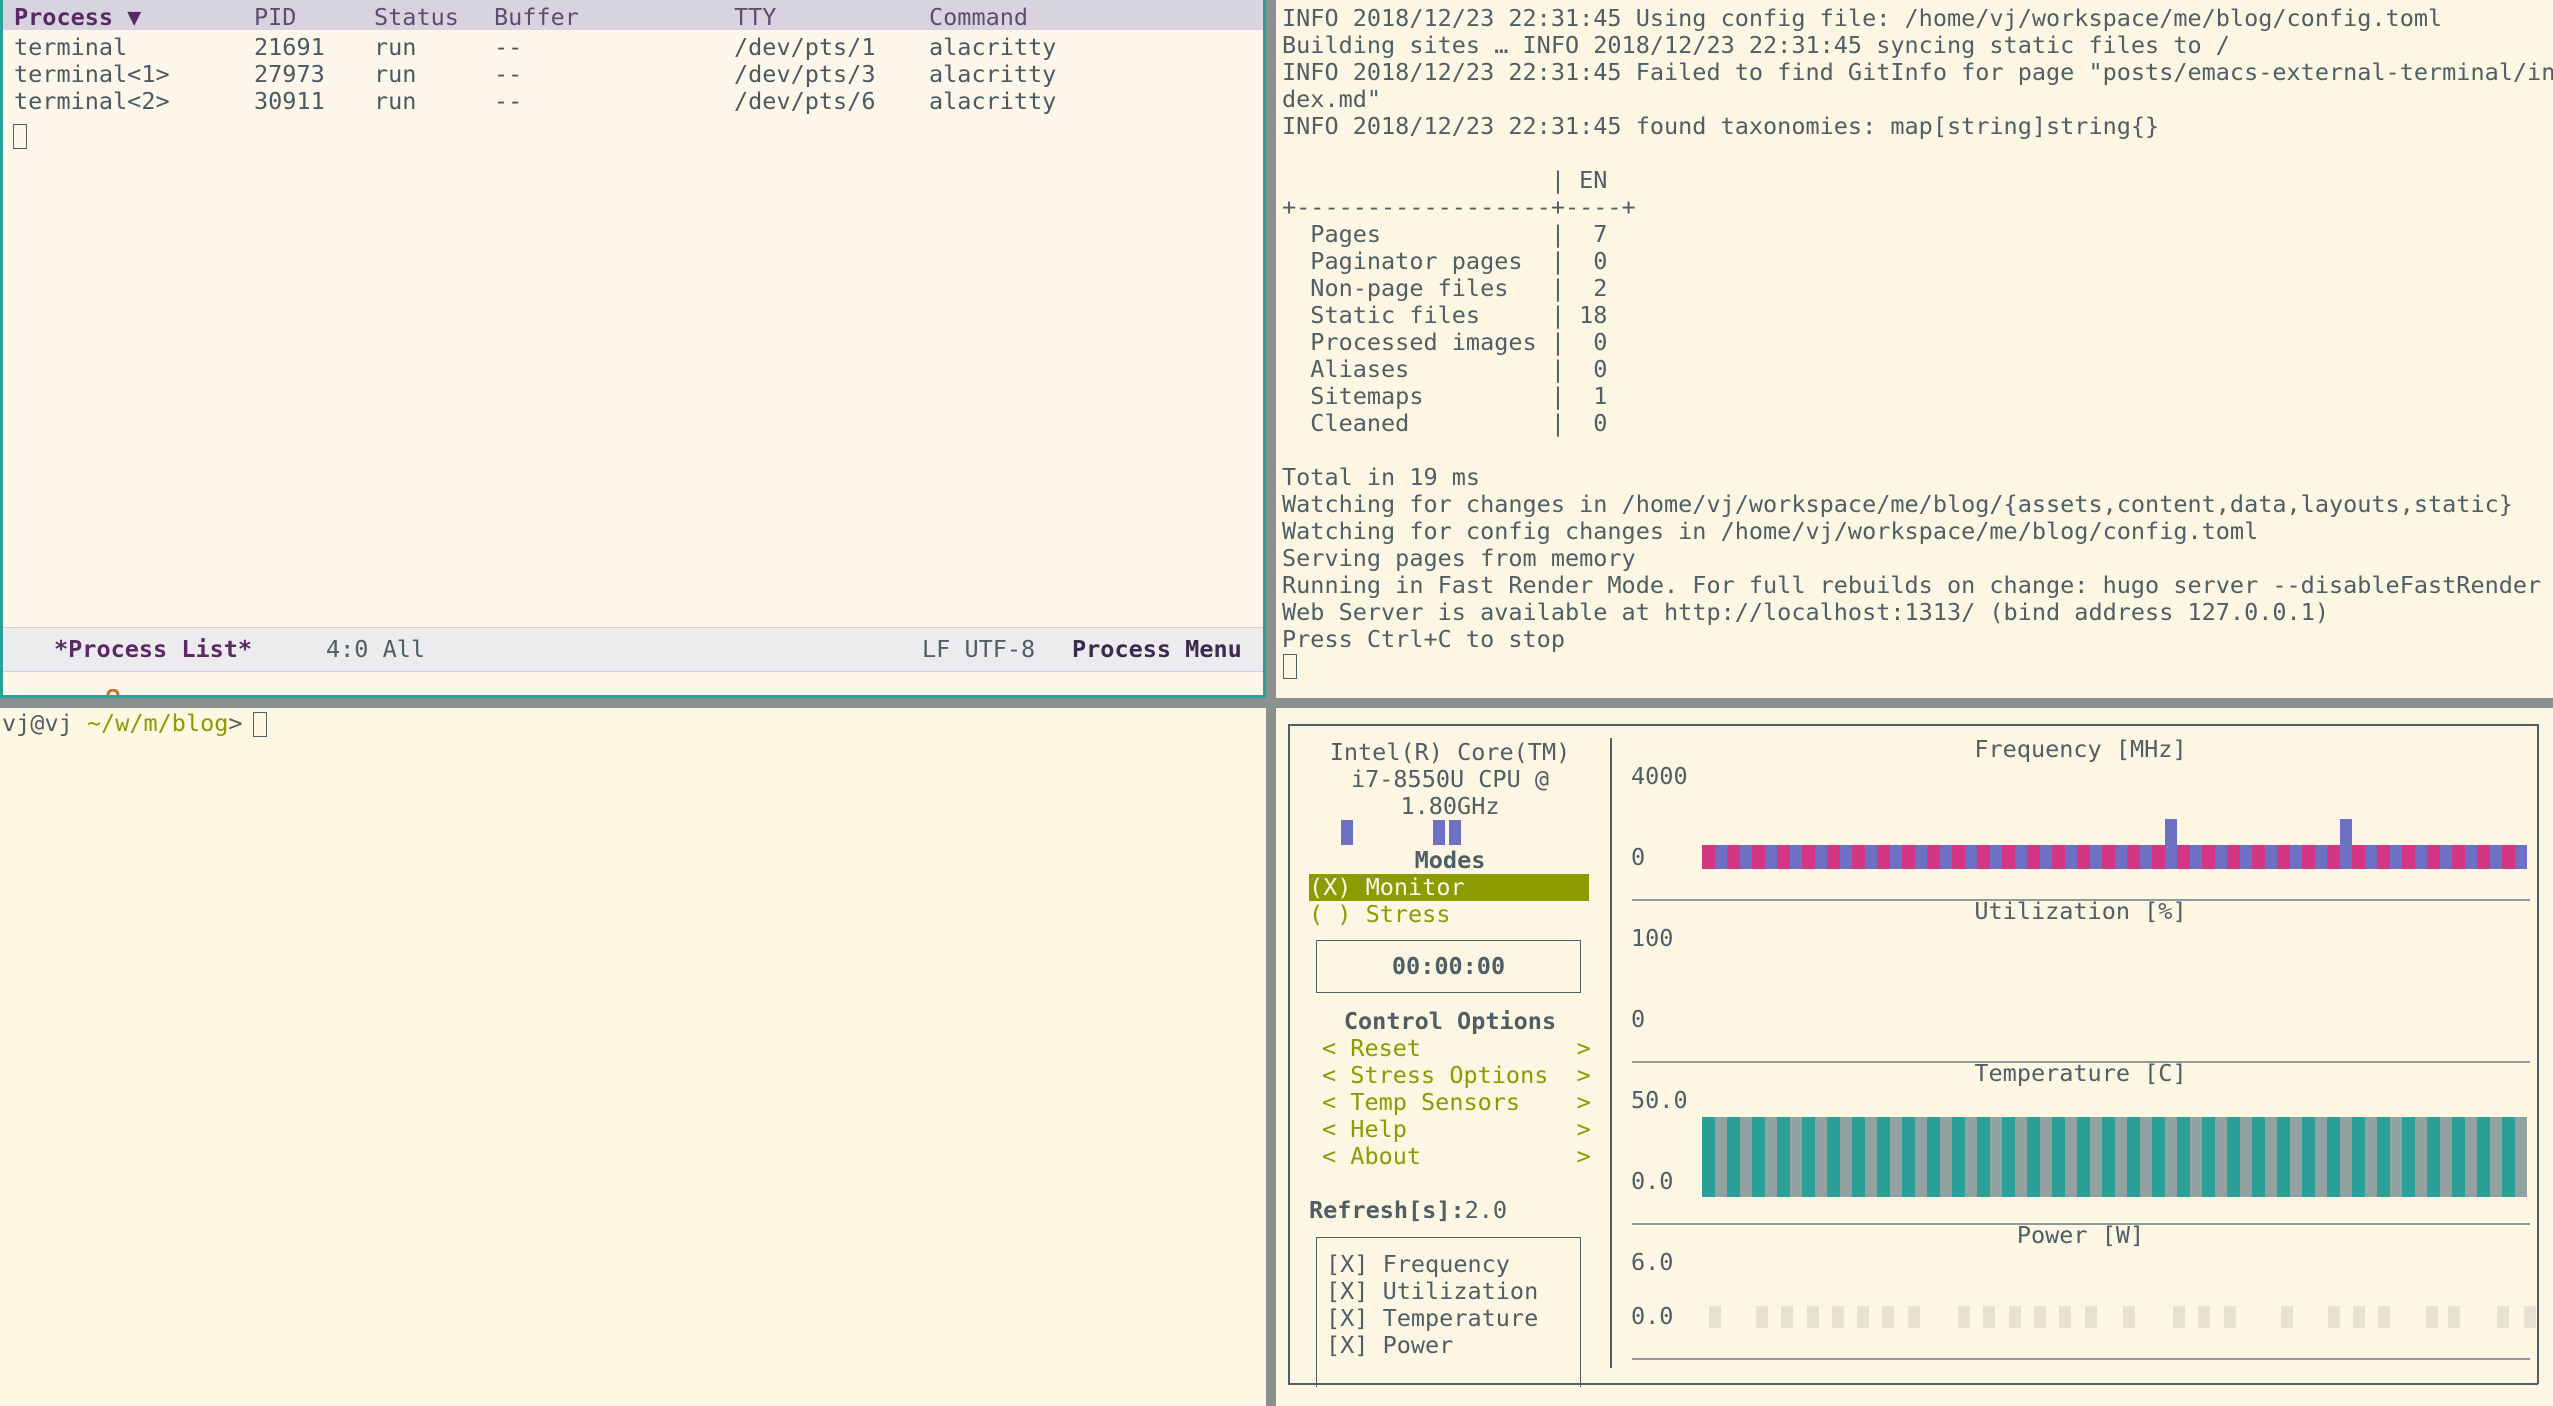 The width and height of the screenshot is (2553, 1406). Describe the element at coordinates (275, 17) in the screenshot. I see `column-header-pid: PID` at that location.